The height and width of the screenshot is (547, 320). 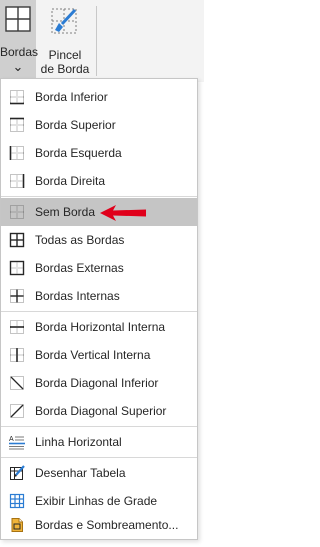 I want to click on menu-item-bordas-internas: Bordas Internas, so click(x=99, y=296).